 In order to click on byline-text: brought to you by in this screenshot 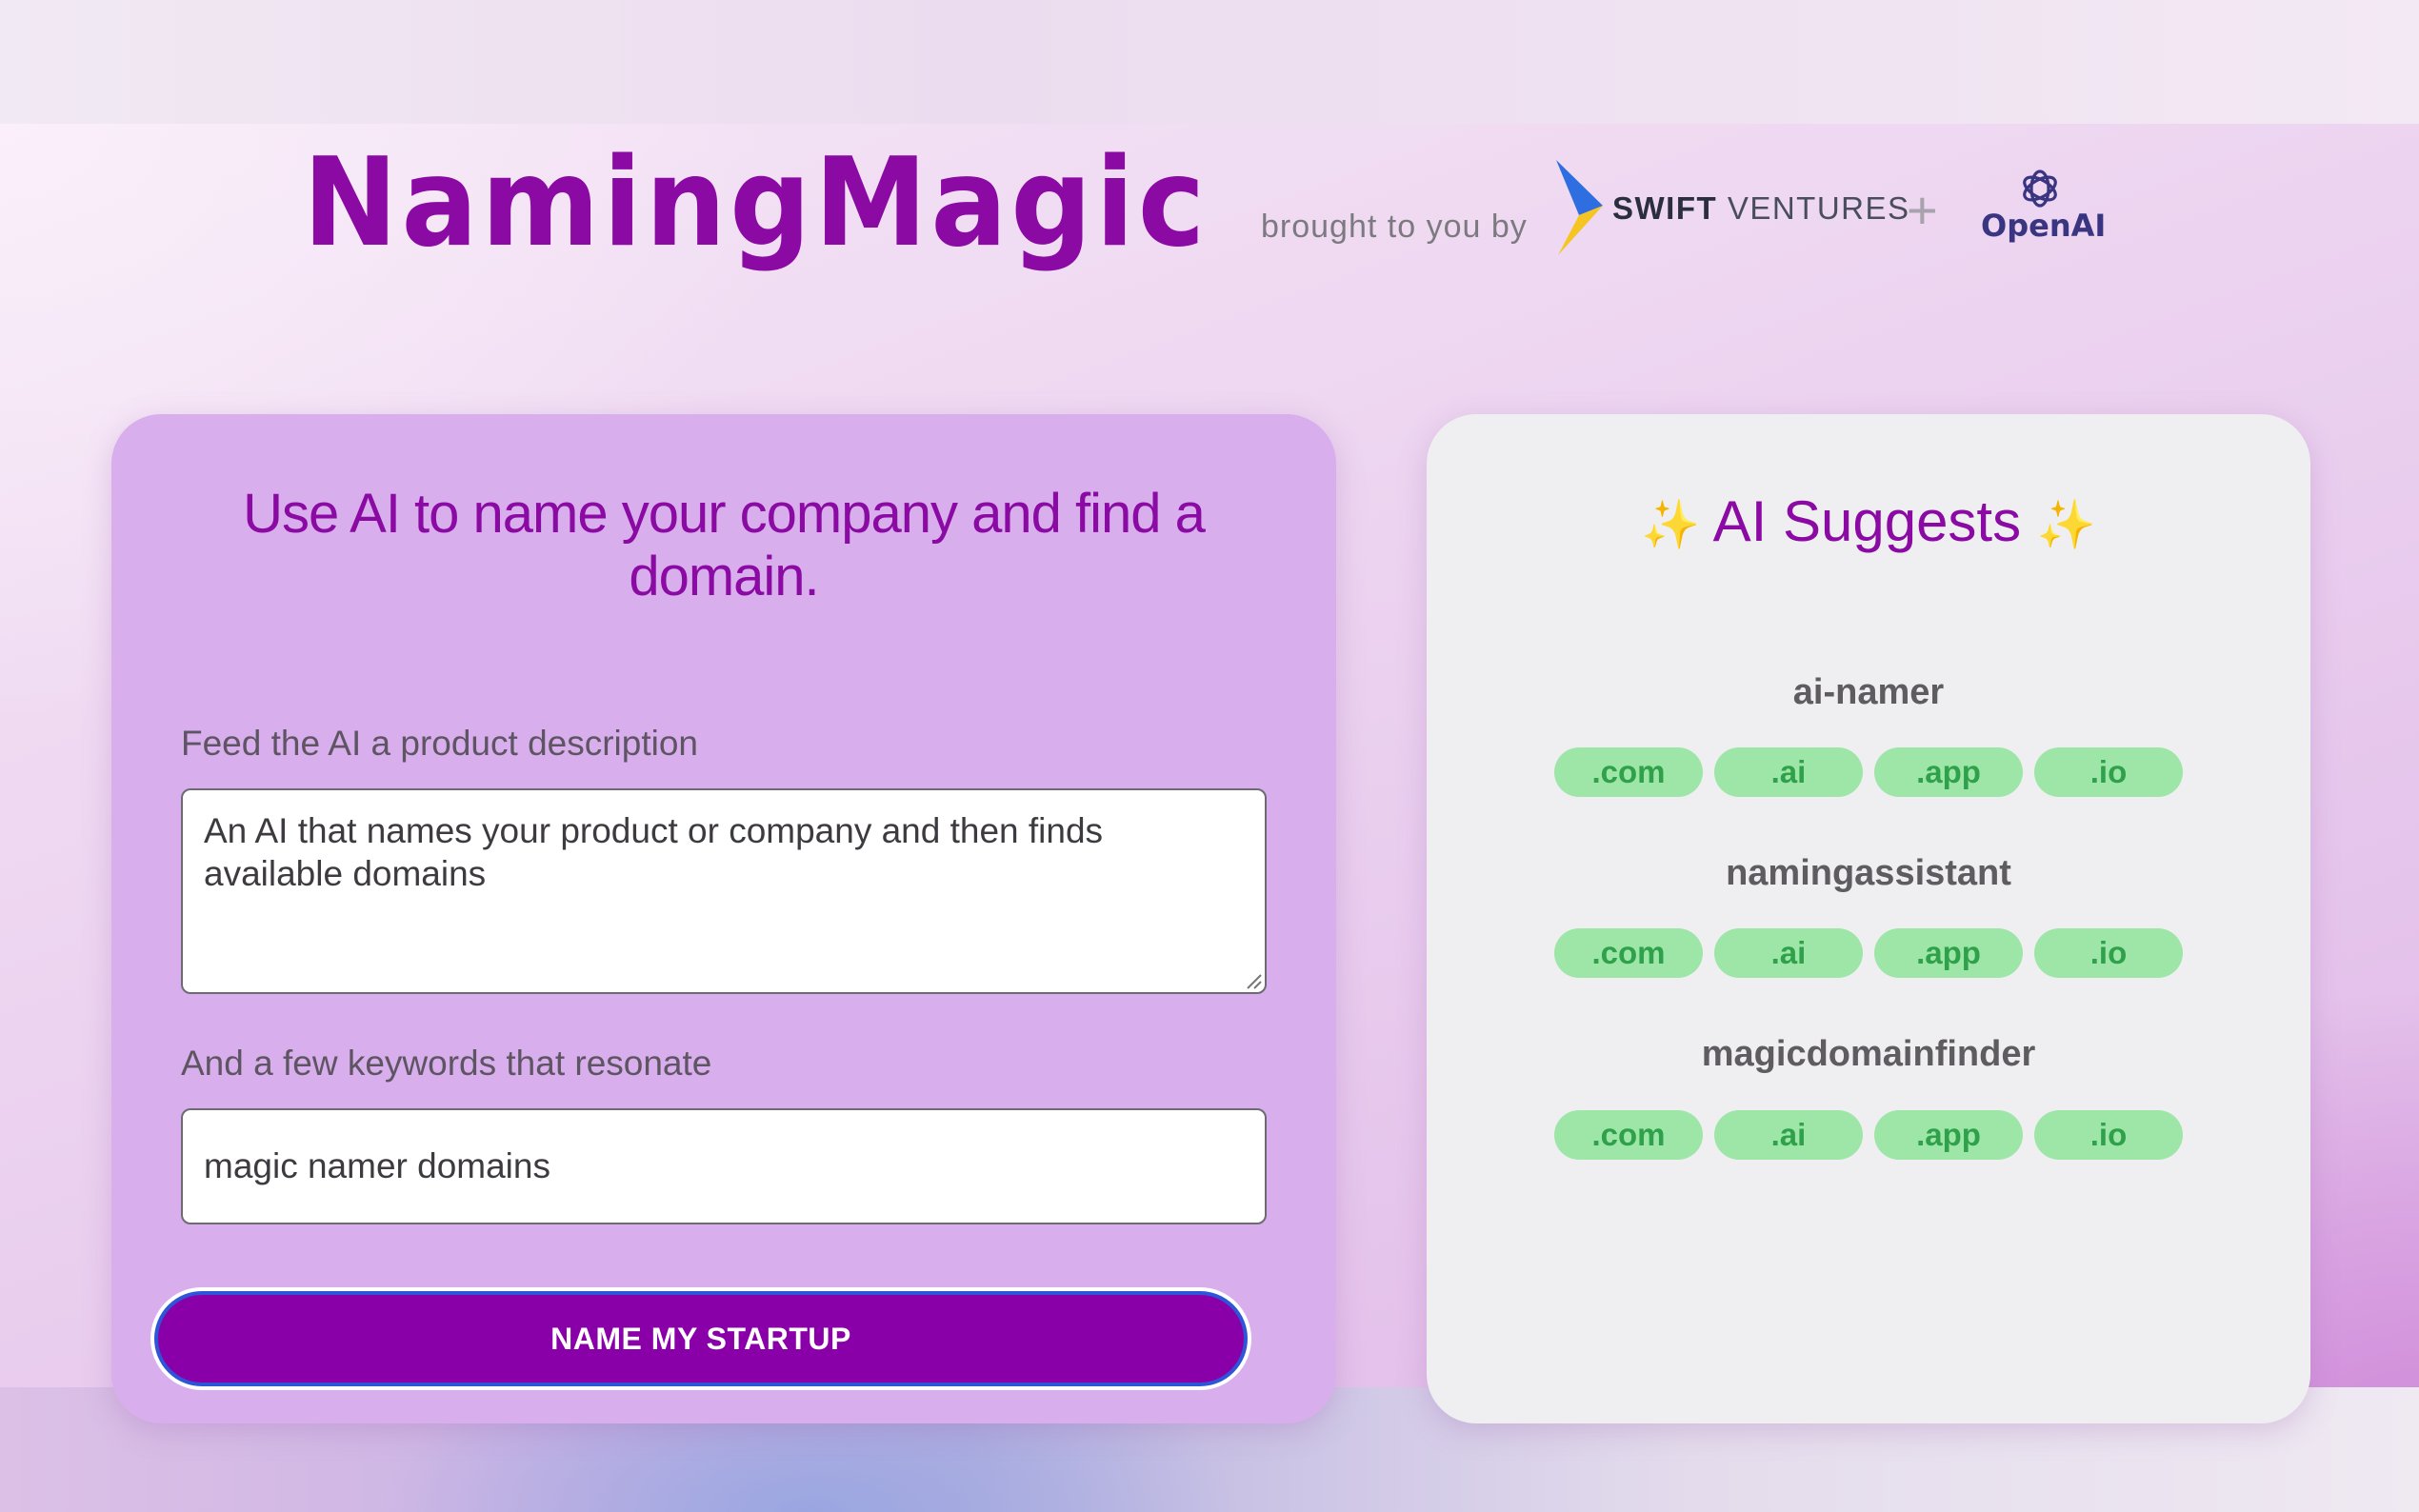, I will do `click(1394, 227)`.